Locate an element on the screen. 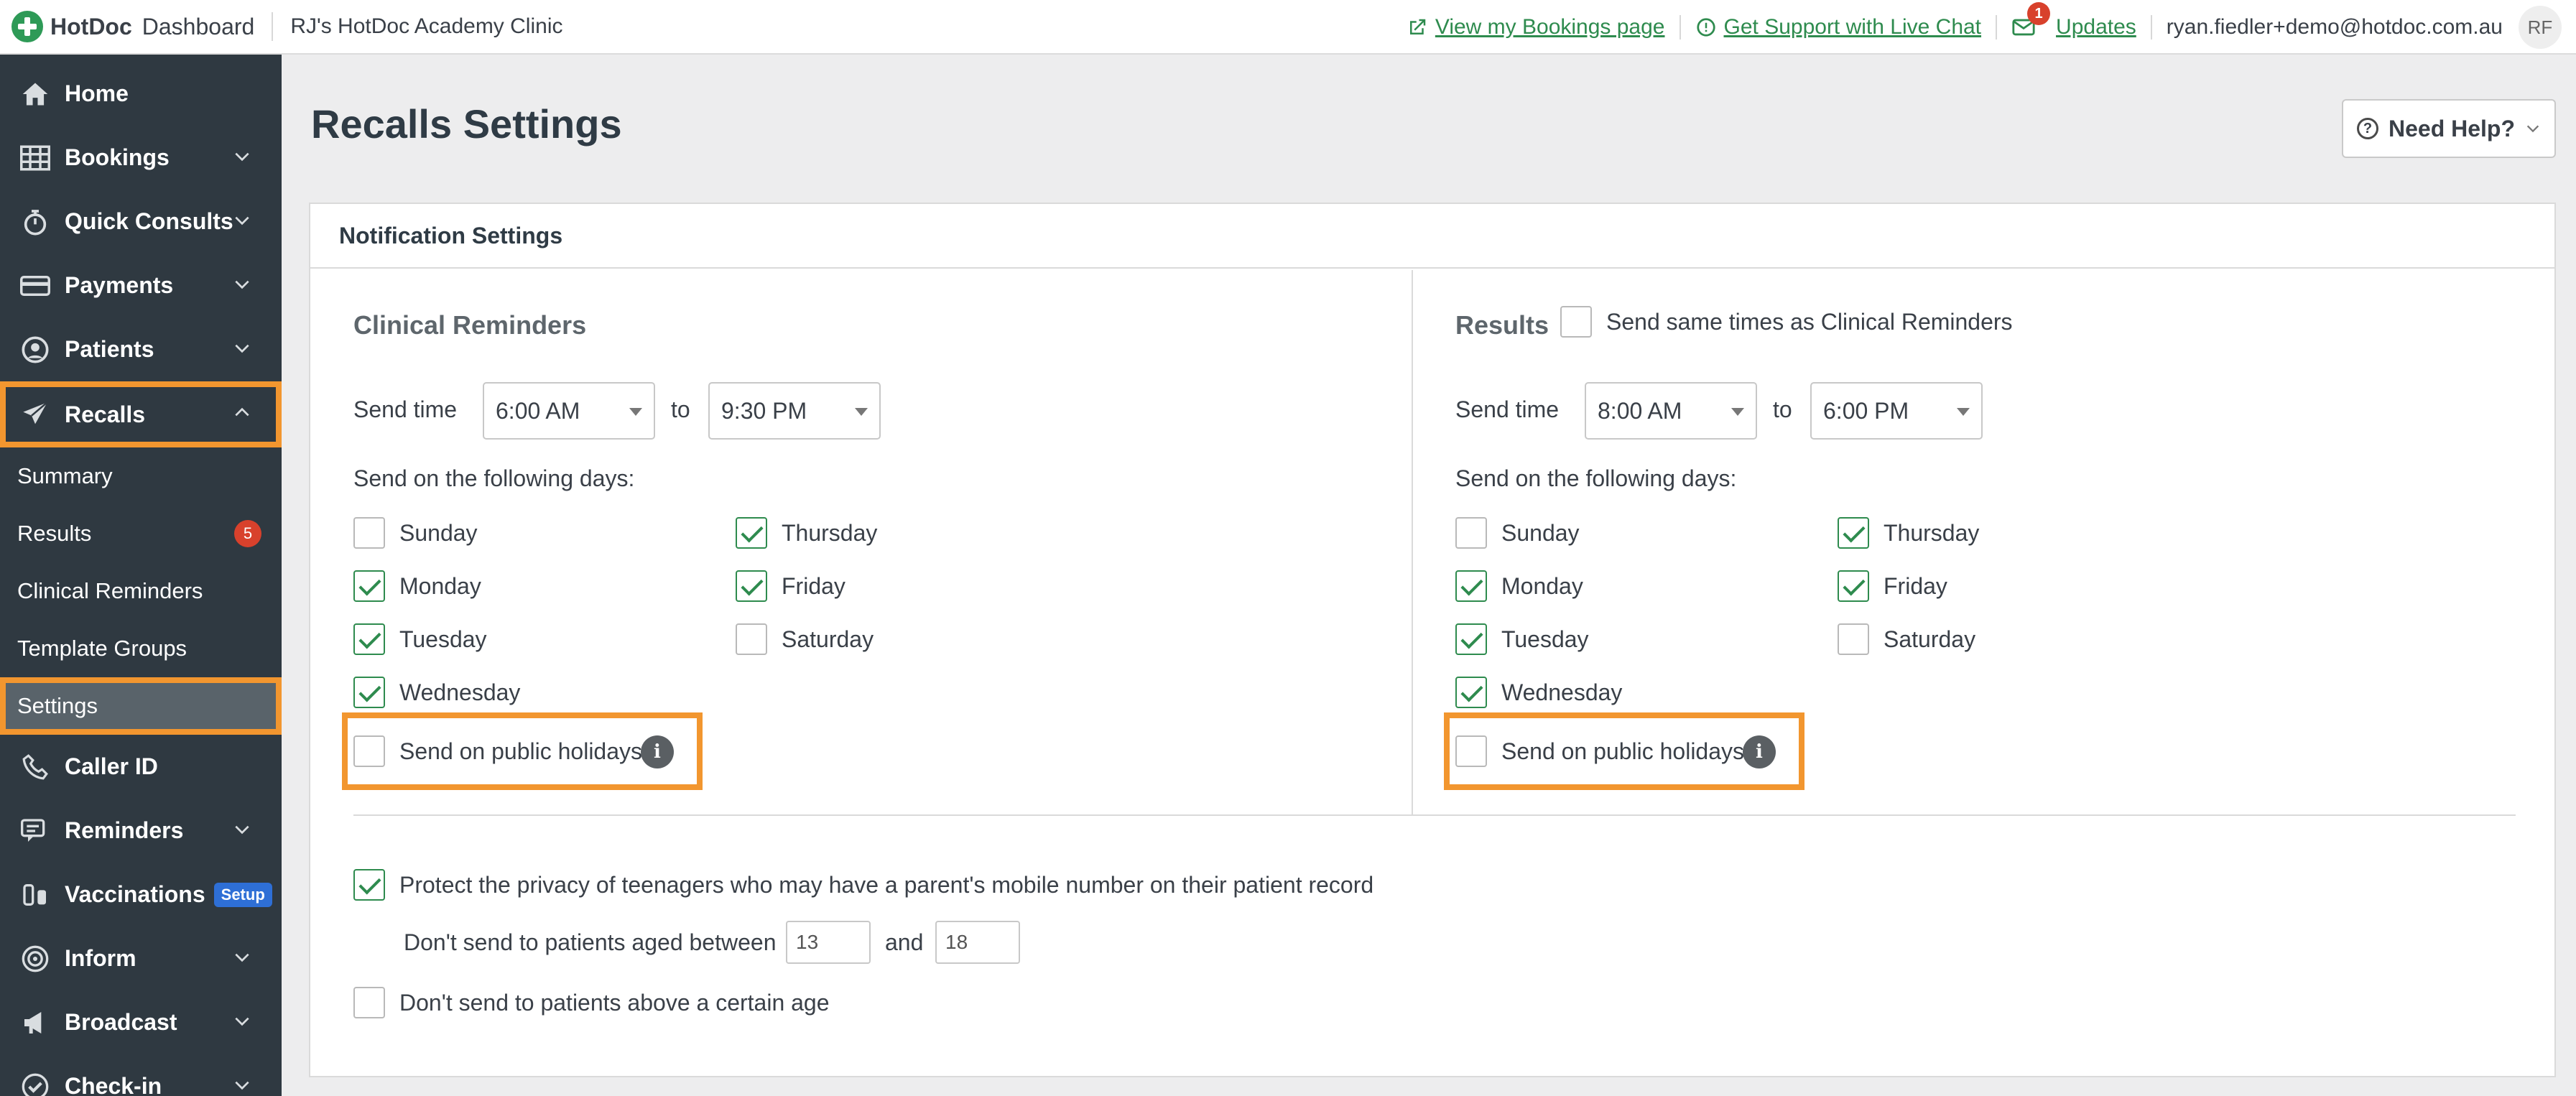 Image resolution: width=2576 pixels, height=1096 pixels. above-age-checkbox is located at coordinates (369, 1002).